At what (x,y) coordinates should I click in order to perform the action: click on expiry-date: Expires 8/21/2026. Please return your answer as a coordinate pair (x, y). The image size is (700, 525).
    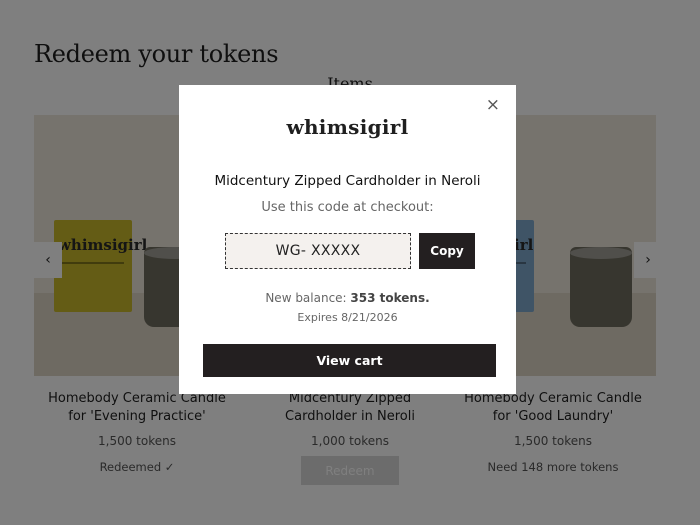
    Looking at the image, I should click on (347, 317).